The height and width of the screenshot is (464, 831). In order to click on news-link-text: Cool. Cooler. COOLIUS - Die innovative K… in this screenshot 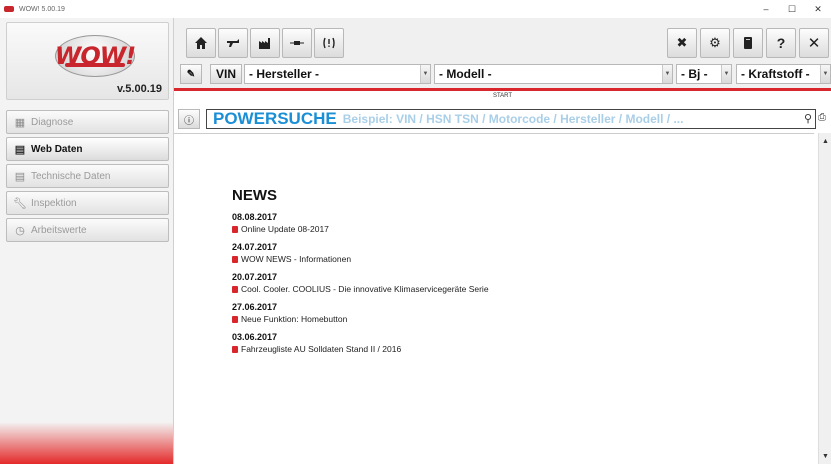, I will do `click(365, 289)`.